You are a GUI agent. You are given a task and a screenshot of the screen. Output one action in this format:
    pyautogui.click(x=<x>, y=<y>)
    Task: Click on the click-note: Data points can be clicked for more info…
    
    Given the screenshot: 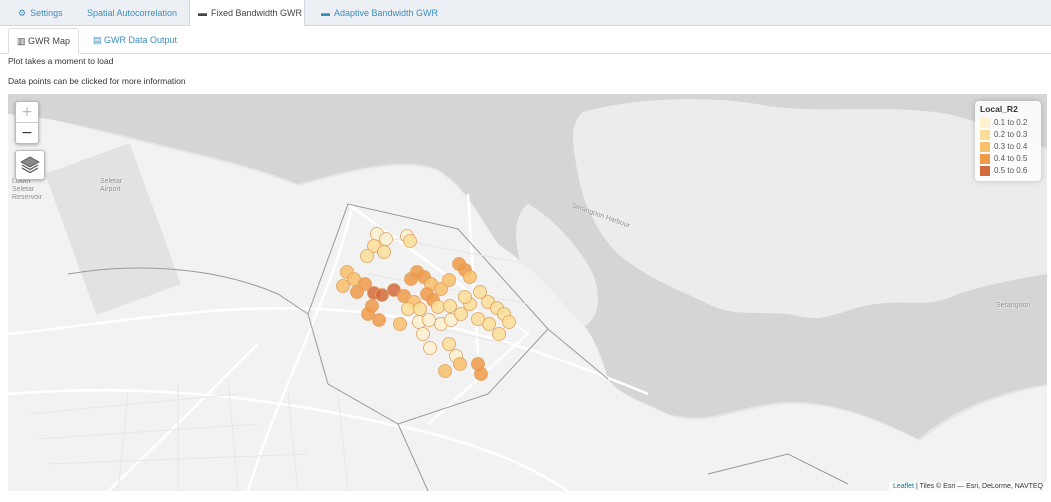 What is the action you would take?
    pyautogui.click(x=97, y=81)
    